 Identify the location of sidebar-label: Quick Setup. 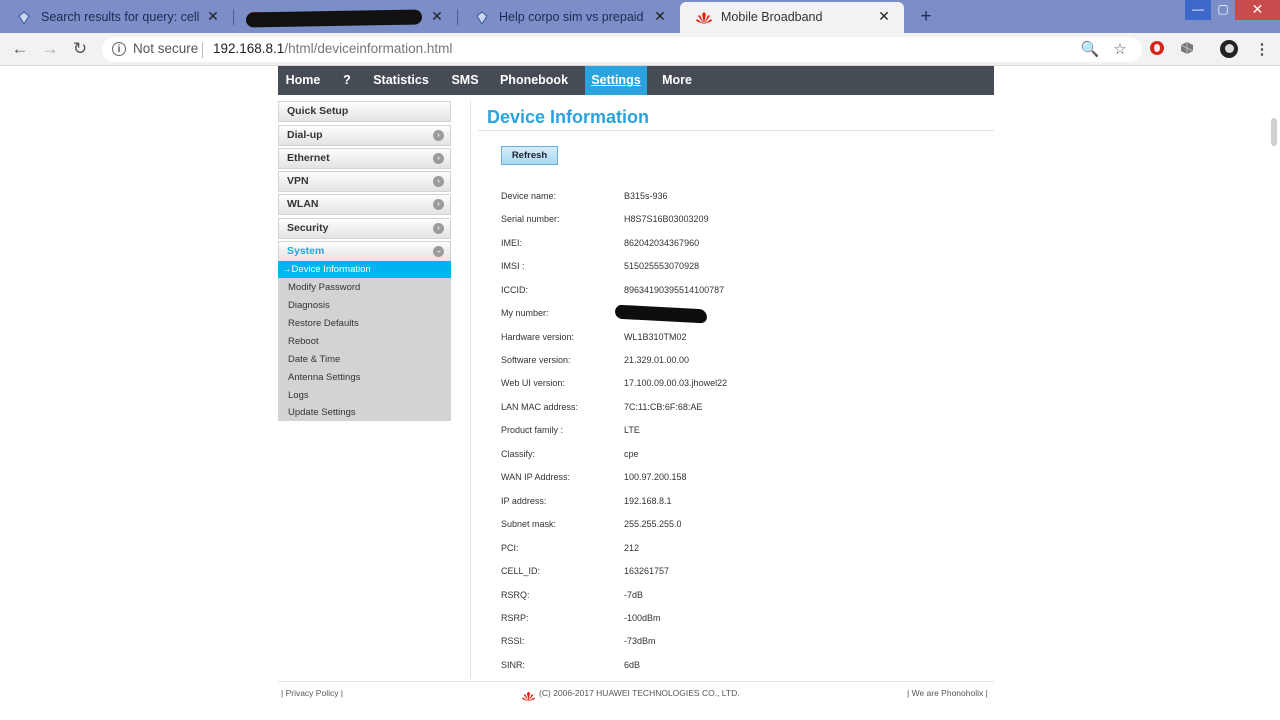
(318, 111).